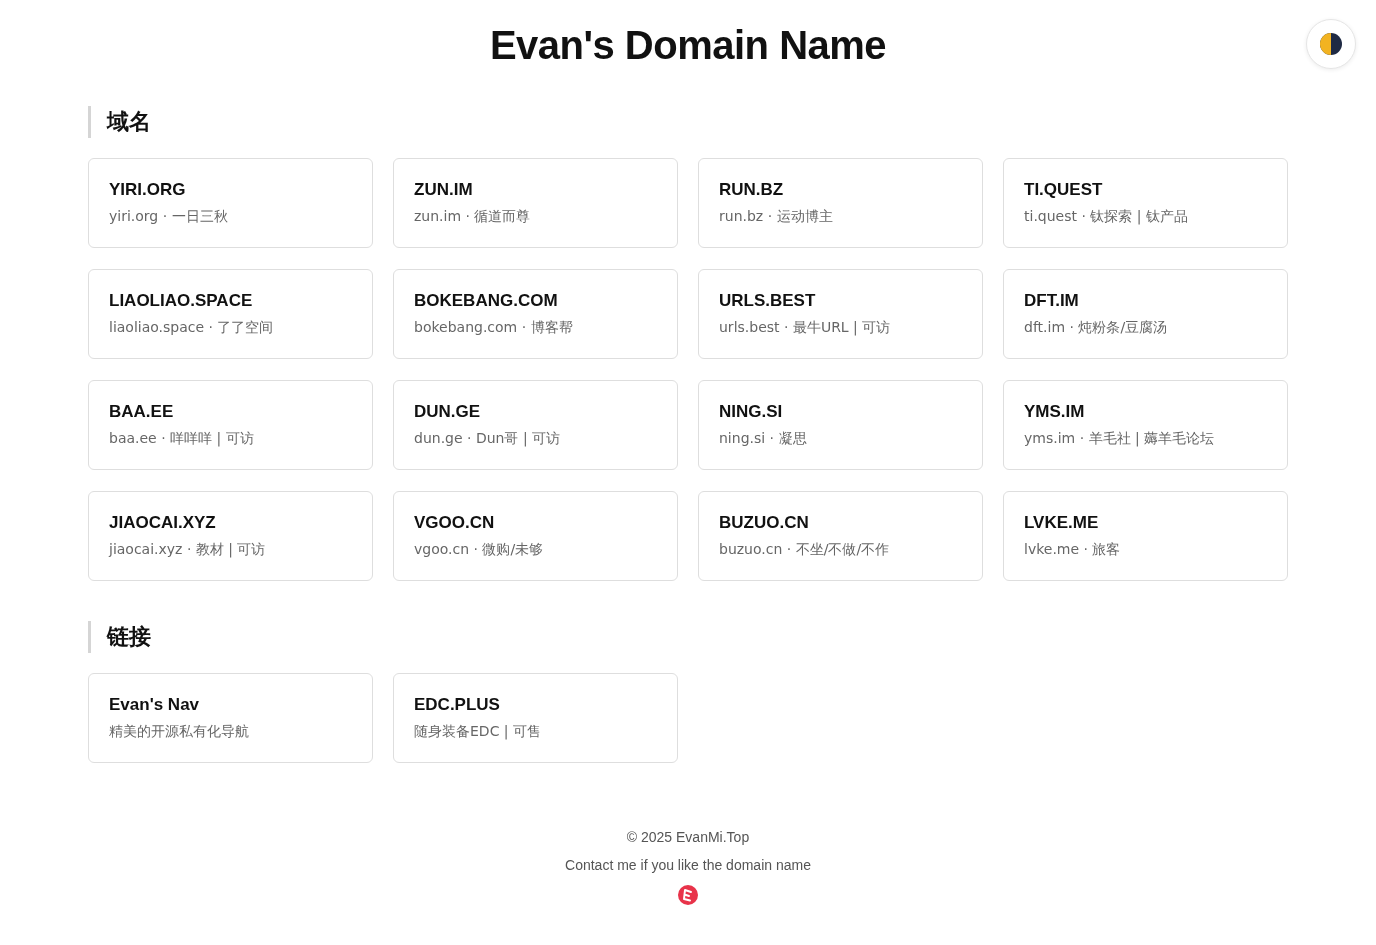 Image resolution: width=1376 pixels, height=945 pixels. I want to click on card-description: baa.ee · 咩咩咩 | 可访, so click(182, 439).